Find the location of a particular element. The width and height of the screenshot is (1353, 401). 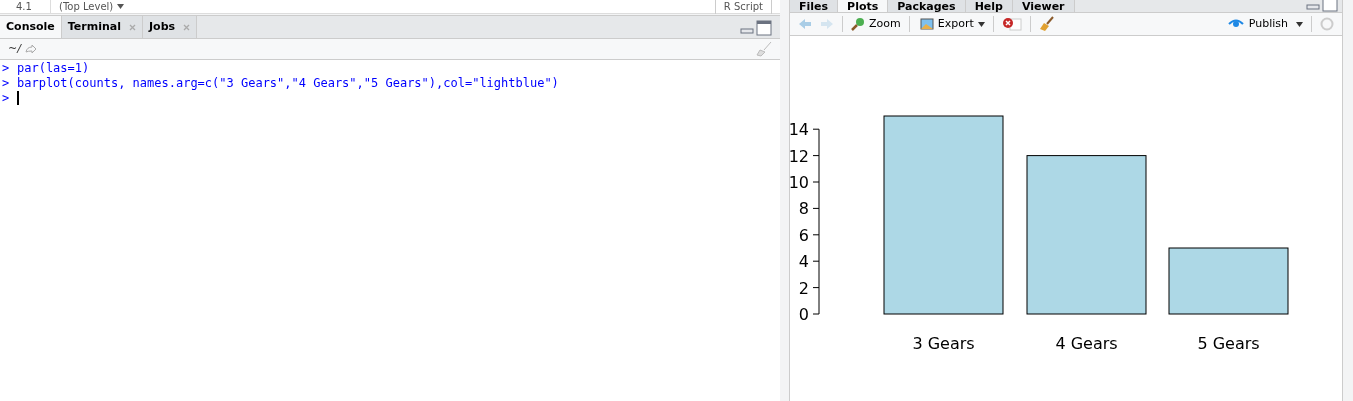

maximize-icon is located at coordinates (764, 28).